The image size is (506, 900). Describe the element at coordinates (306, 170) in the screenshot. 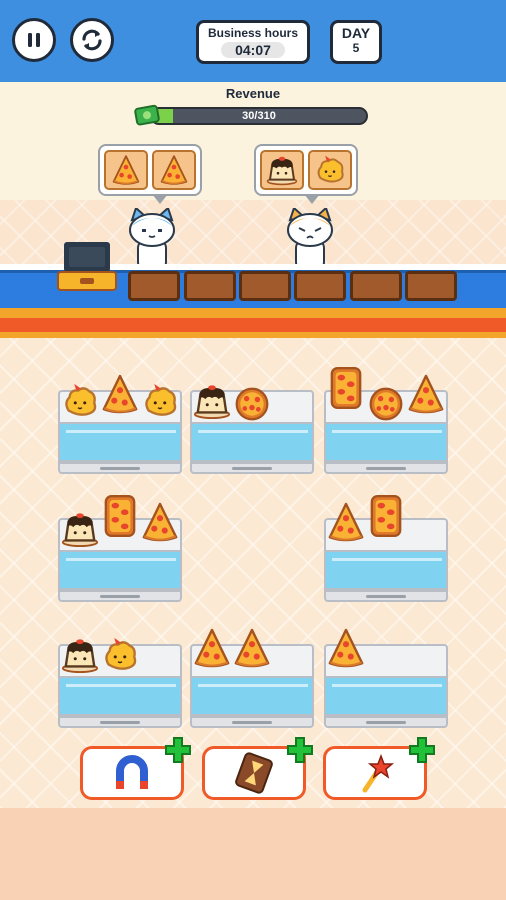

I see `order-bubble-orange-cat` at that location.